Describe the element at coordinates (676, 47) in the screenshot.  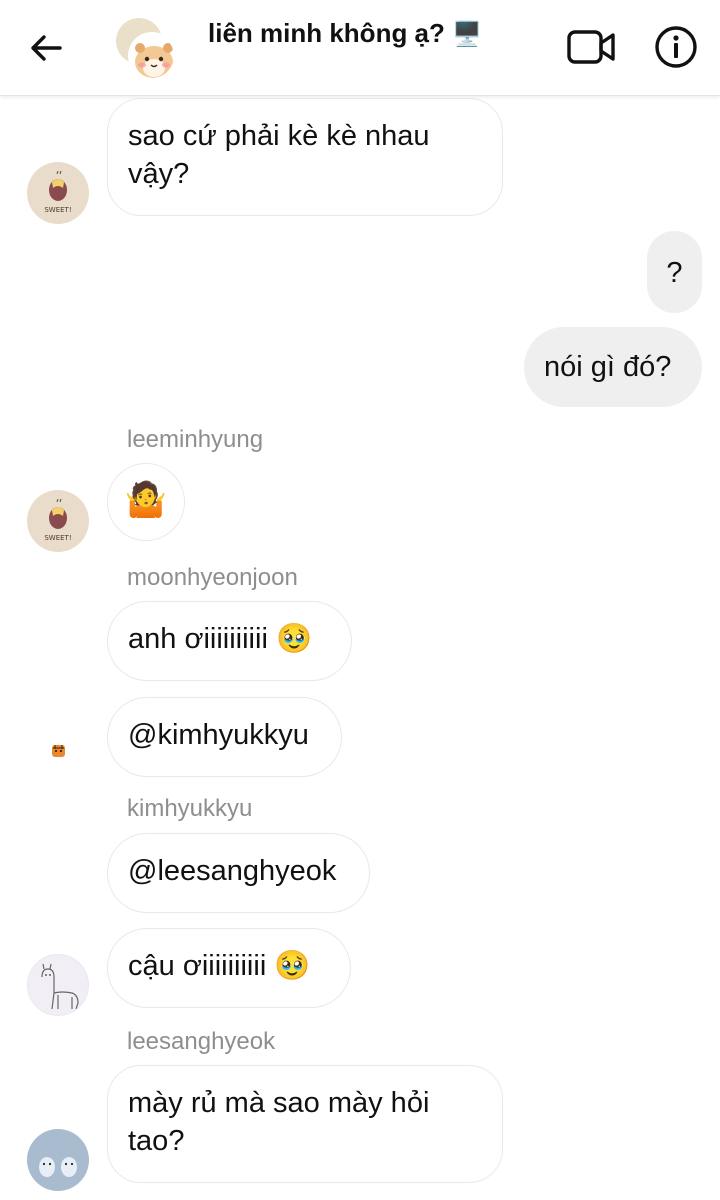
I see `info-icon` at that location.